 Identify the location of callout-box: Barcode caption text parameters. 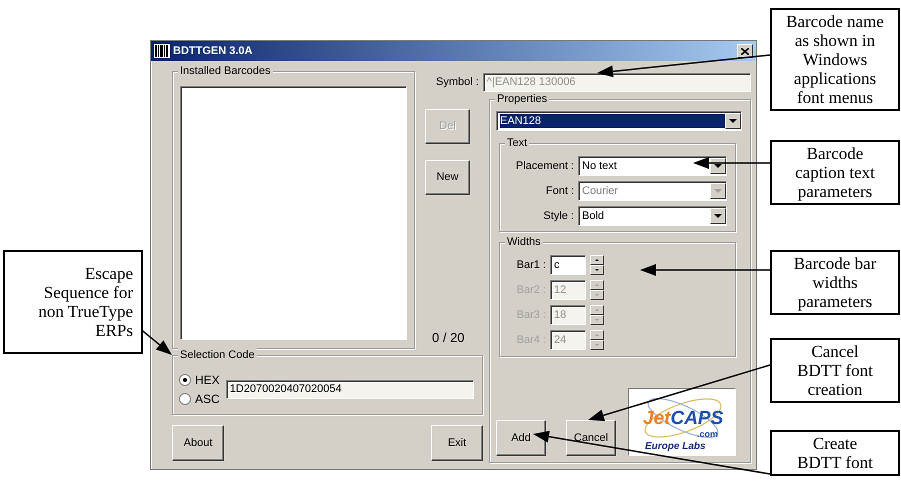
(835, 172).